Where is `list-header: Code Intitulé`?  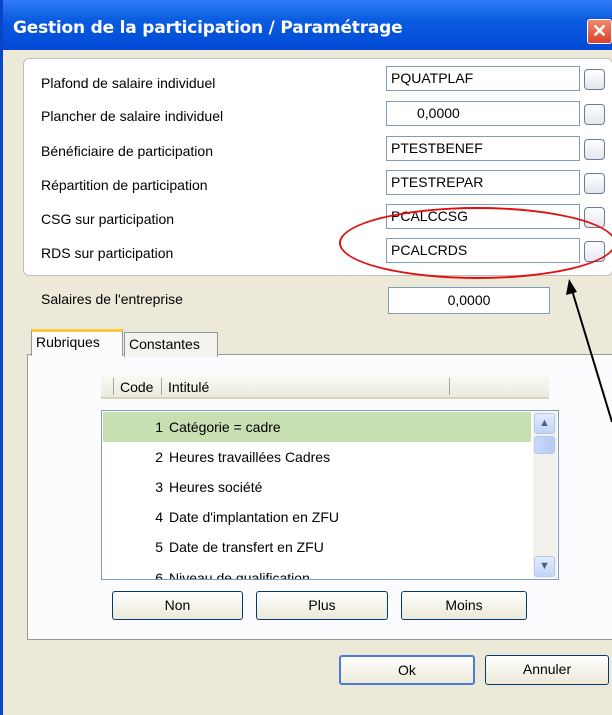 list-header: Code Intitulé is located at coordinates (325, 386).